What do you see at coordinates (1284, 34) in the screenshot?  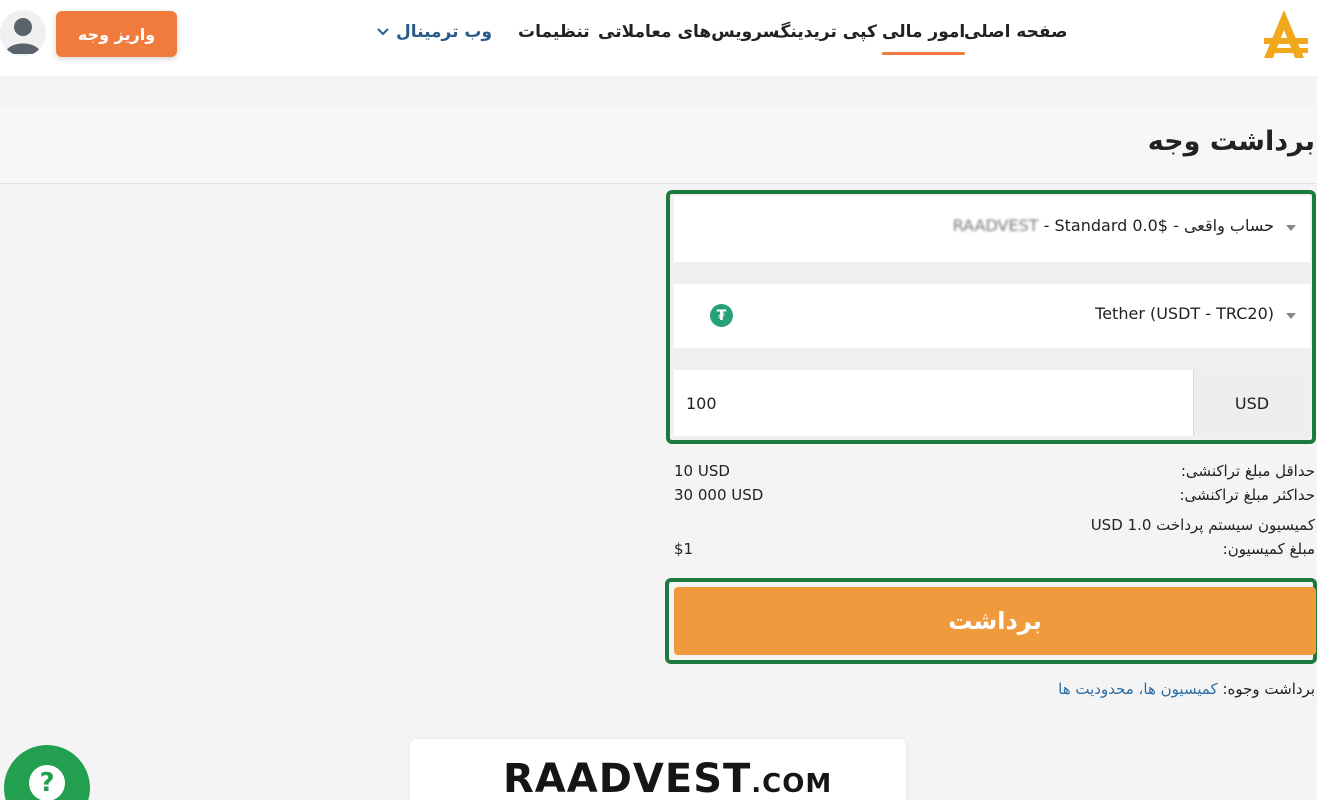 I see `raadvest-logo` at bounding box center [1284, 34].